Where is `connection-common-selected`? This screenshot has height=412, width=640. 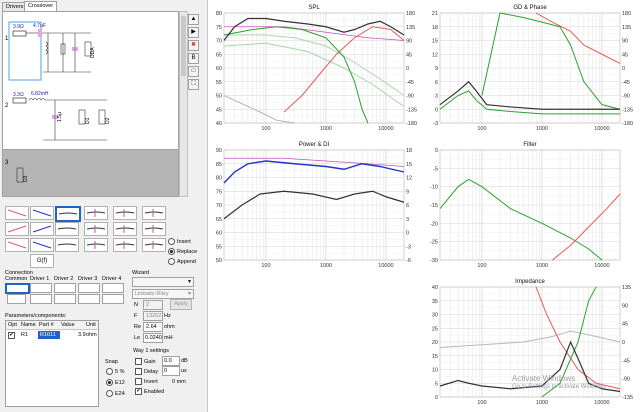
connection-common-selected is located at coordinates (17, 288).